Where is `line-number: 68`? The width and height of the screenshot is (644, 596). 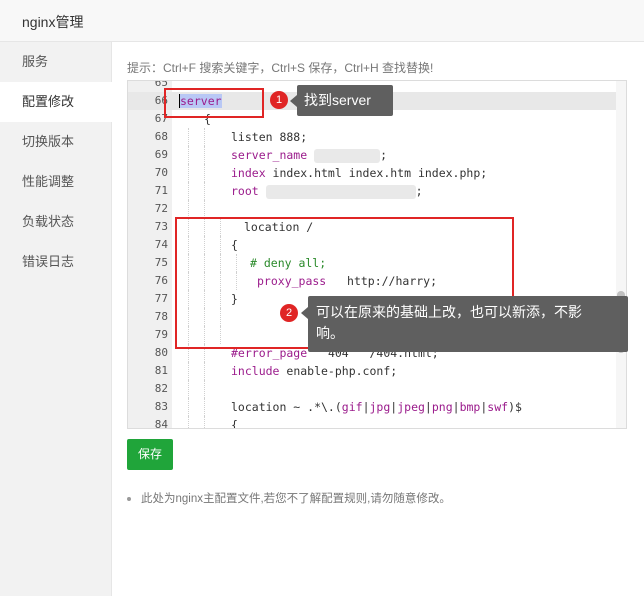
line-number: 68 is located at coordinates (161, 136).